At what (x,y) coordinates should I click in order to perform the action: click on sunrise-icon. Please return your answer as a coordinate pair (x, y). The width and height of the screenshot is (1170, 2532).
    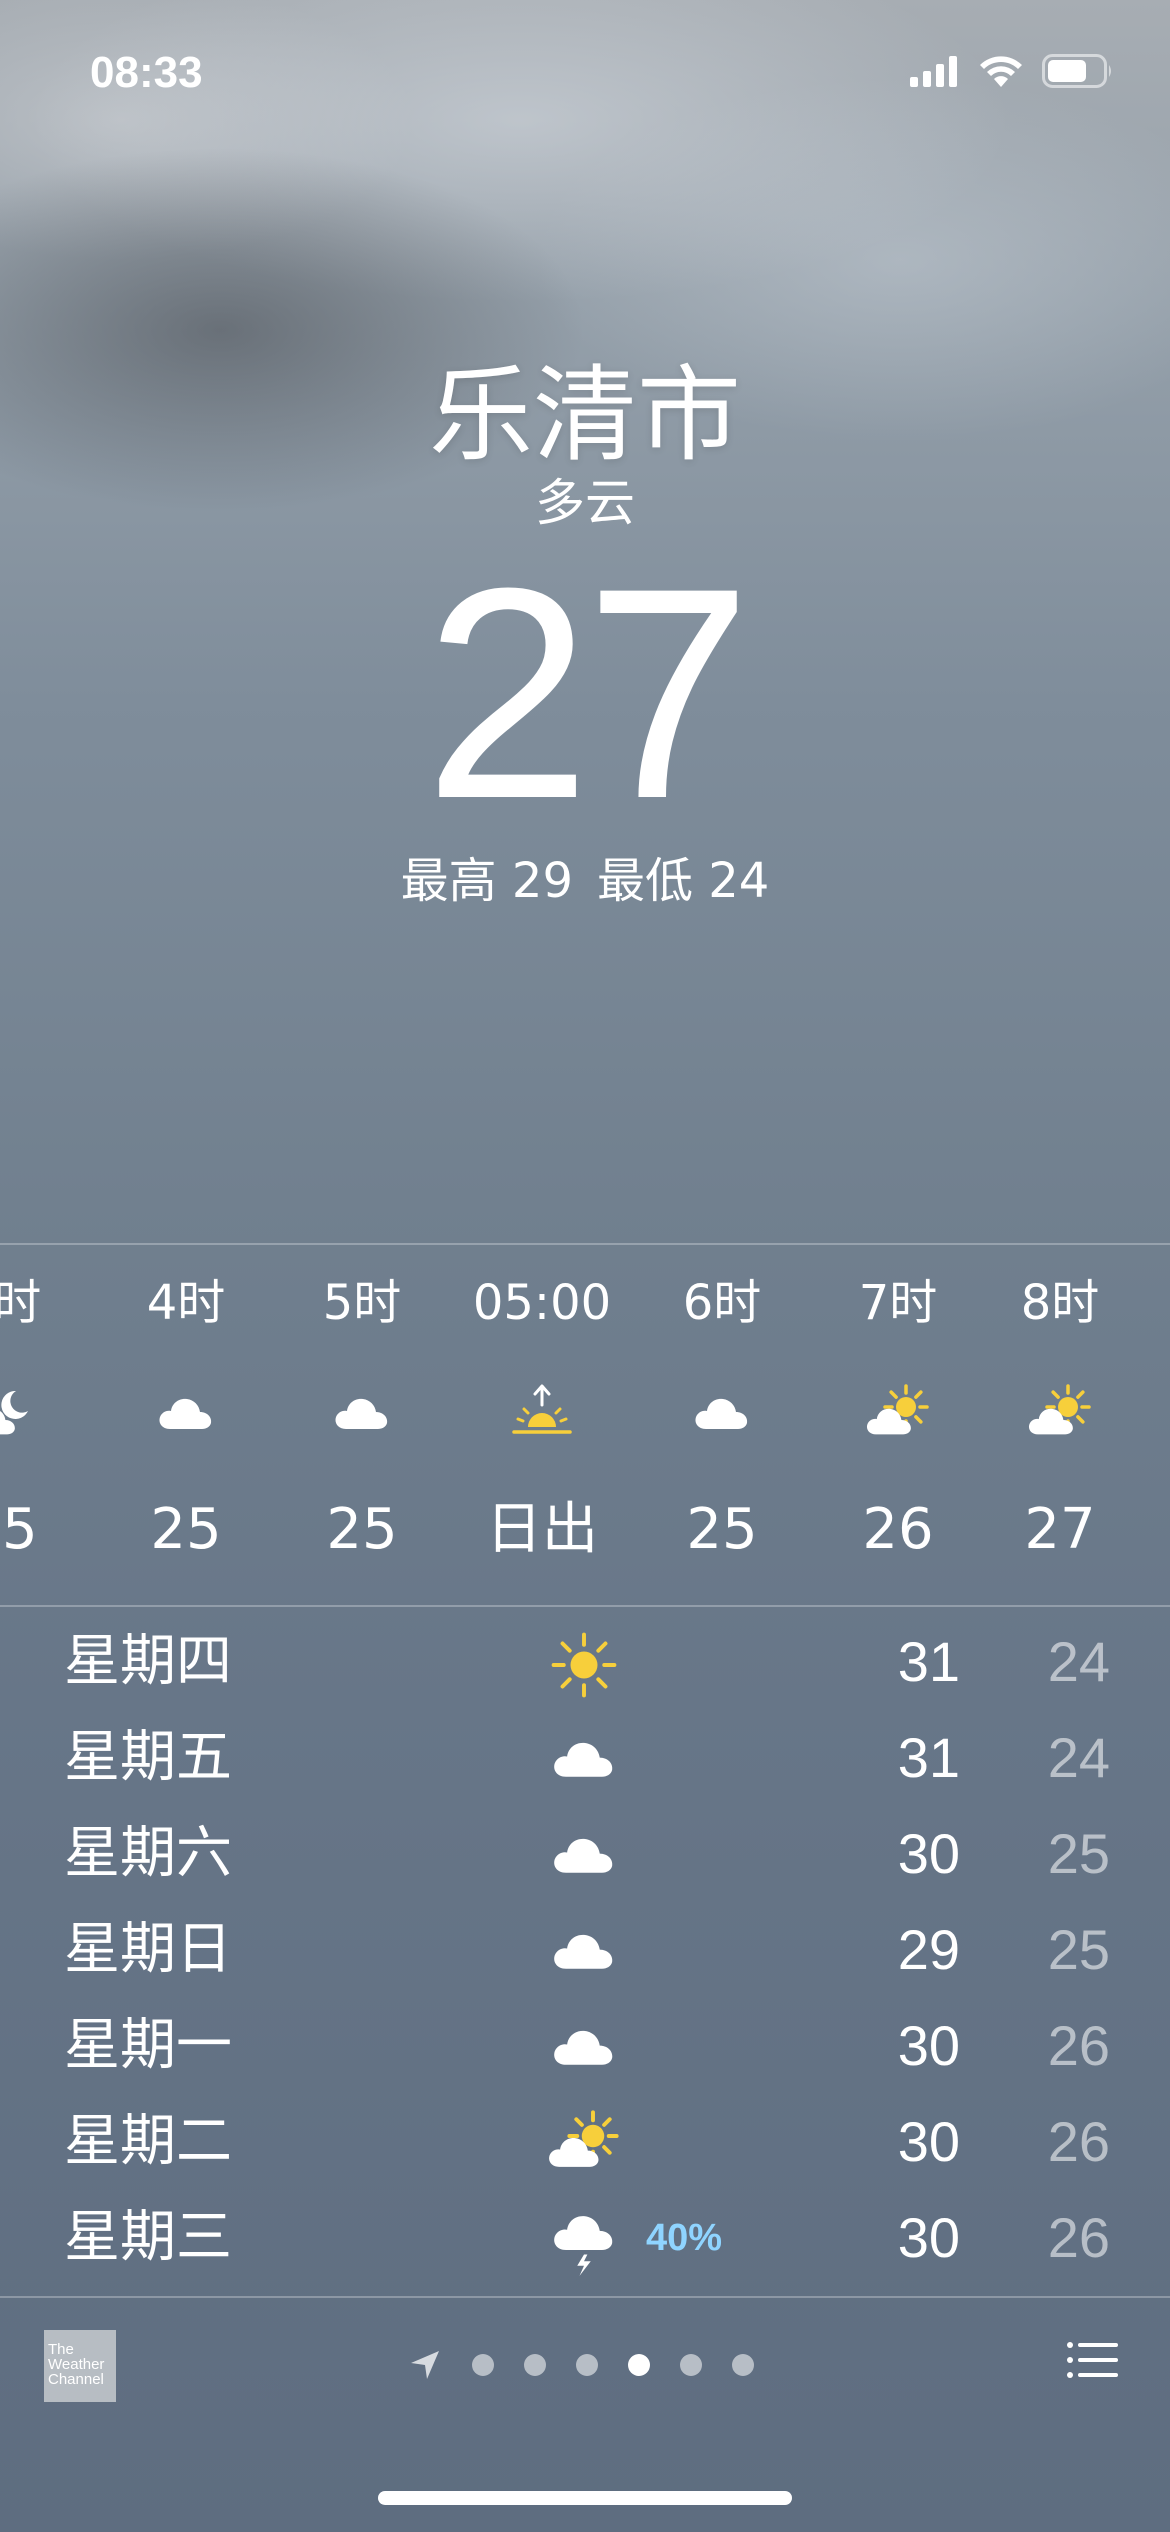
    Looking at the image, I should click on (542, 1415).